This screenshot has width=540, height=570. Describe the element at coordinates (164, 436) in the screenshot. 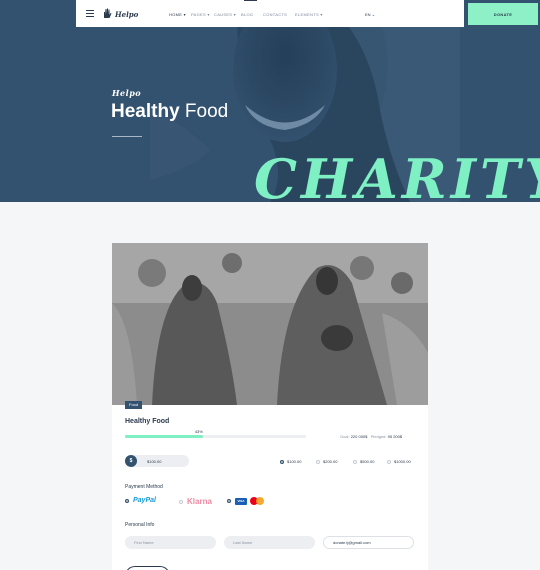

I see `progress-bar-fill` at that location.